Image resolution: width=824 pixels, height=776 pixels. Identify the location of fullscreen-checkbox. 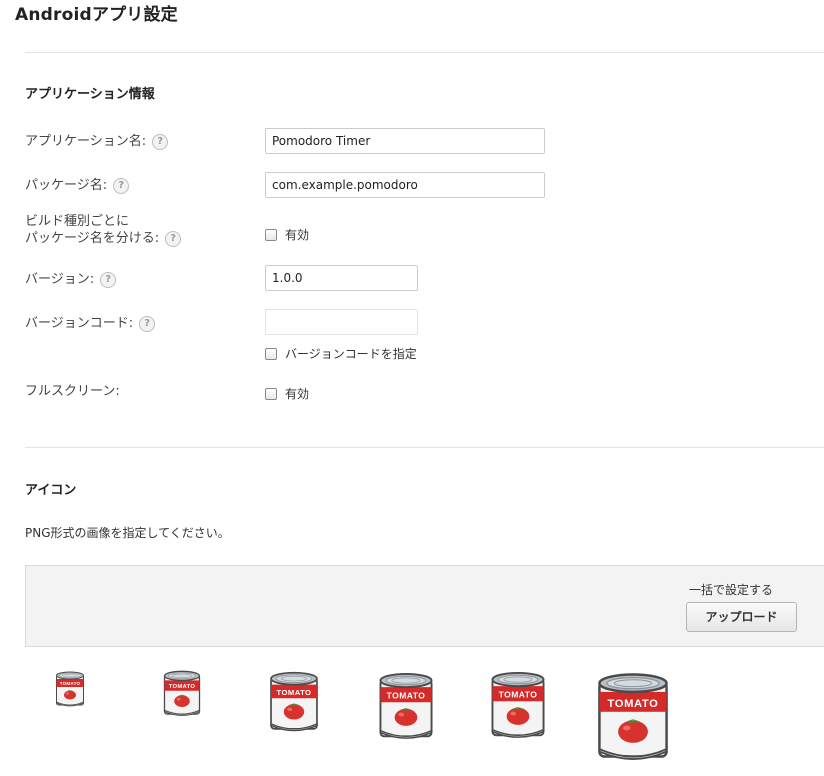
(271, 393).